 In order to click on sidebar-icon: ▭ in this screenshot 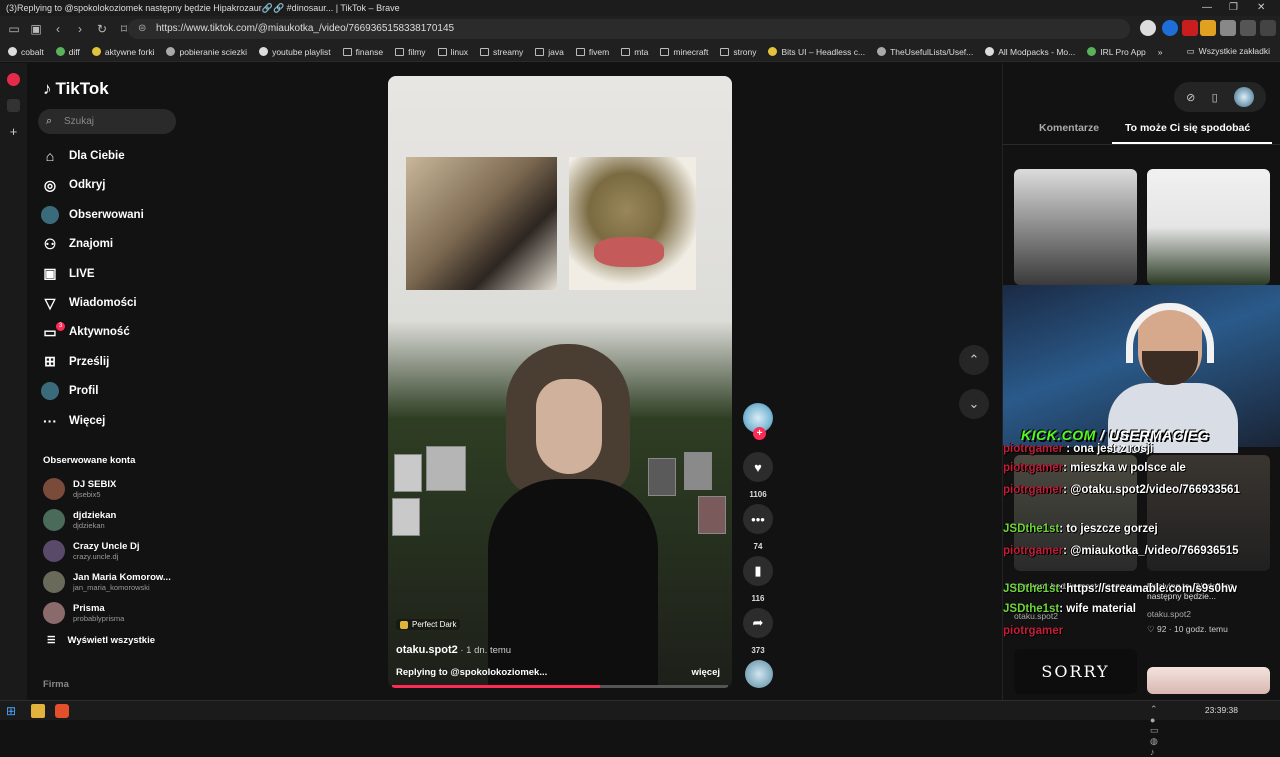, I will do `click(14, 29)`.